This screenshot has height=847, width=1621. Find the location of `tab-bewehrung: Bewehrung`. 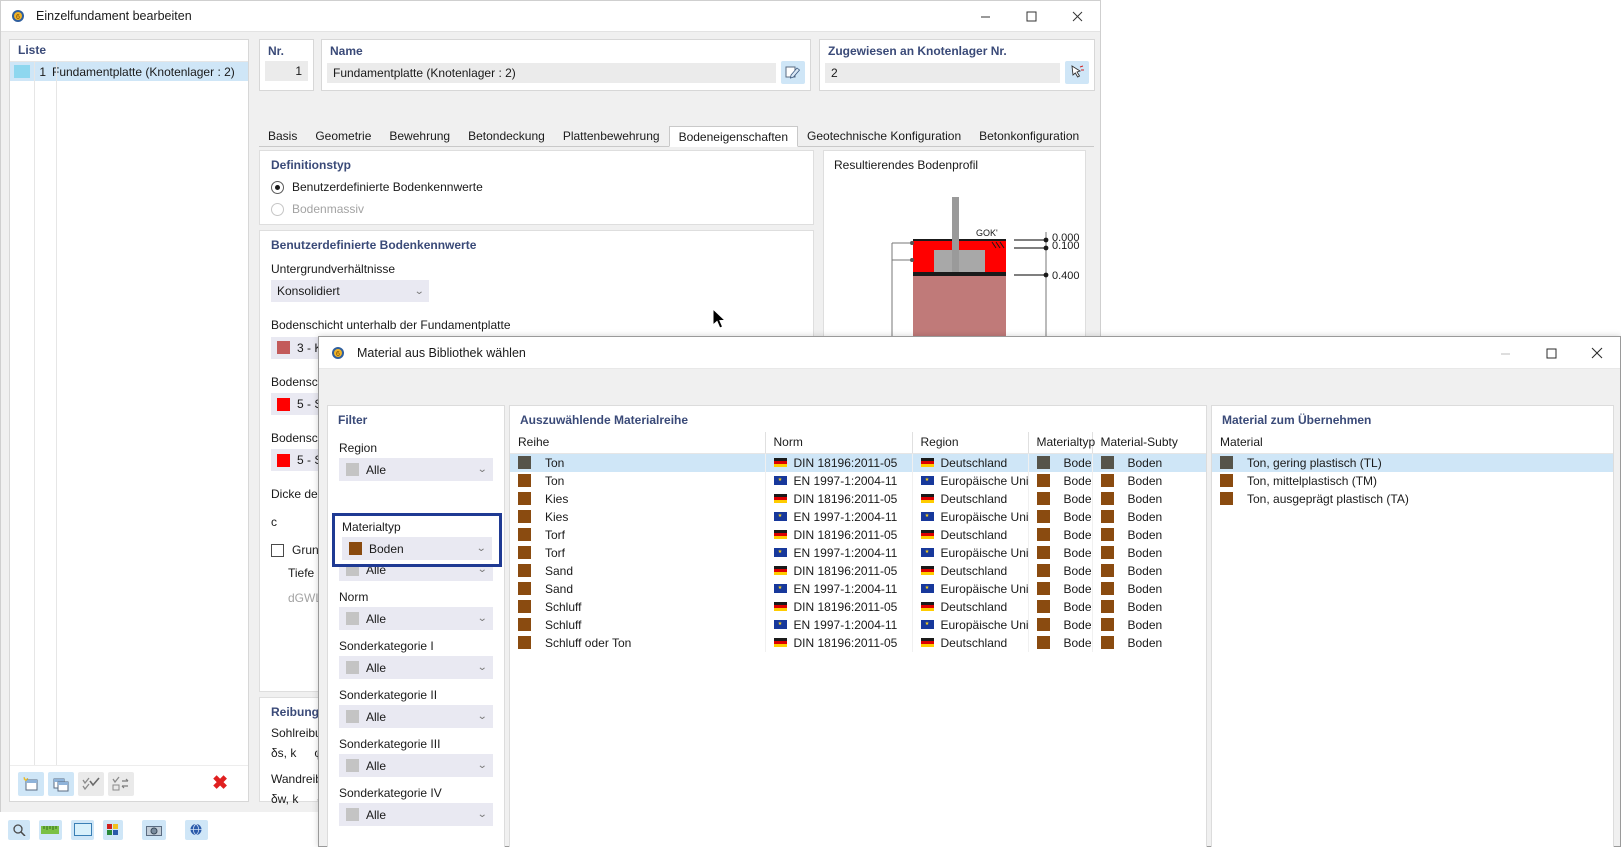

tab-bewehrung: Bewehrung is located at coordinates (419, 135).